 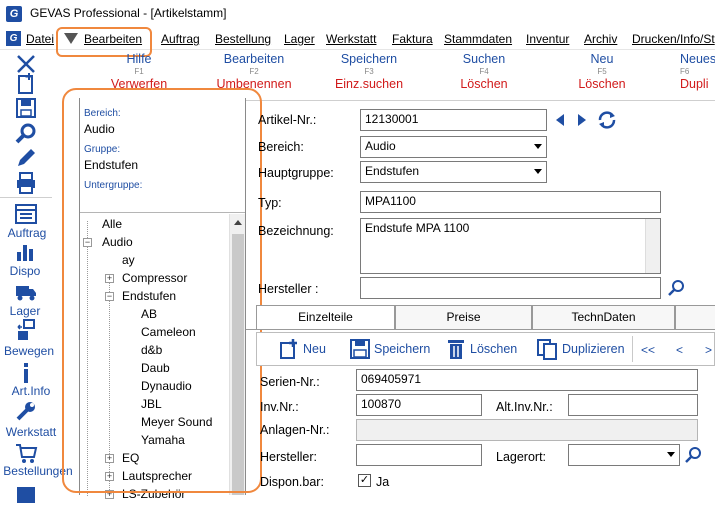 I want to click on add-icon, so click(x=289, y=349).